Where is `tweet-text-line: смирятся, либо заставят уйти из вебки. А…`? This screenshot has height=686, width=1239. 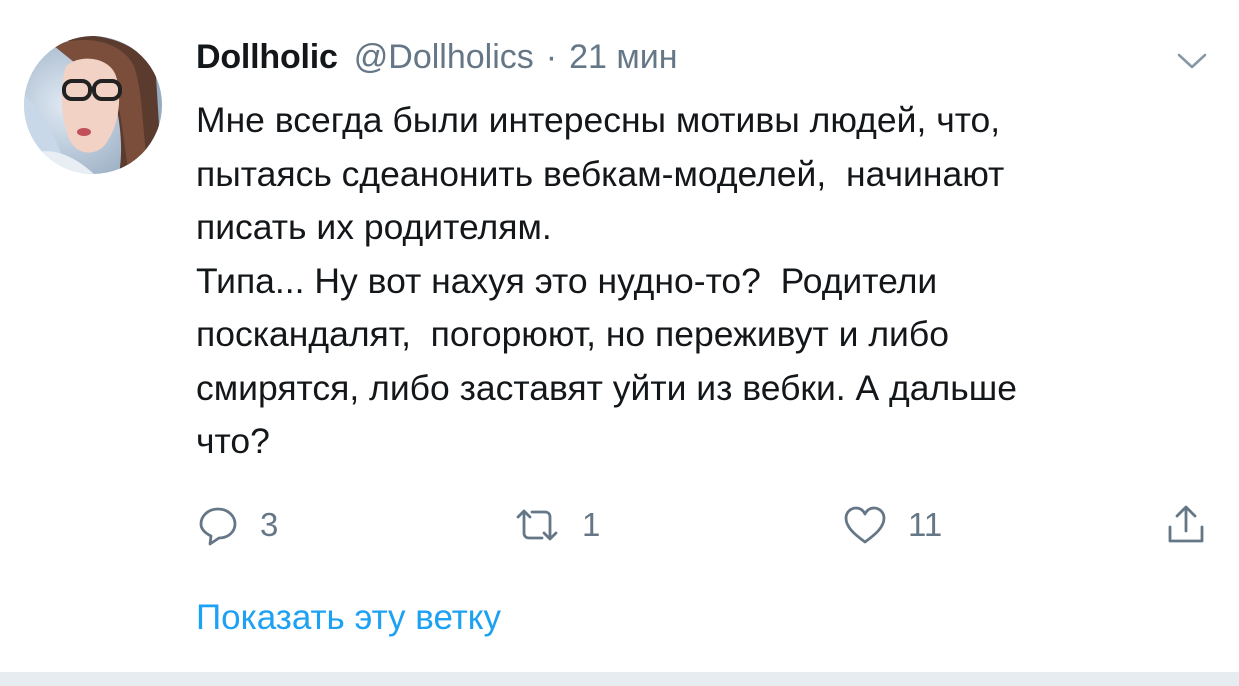 tweet-text-line: смирятся, либо заставят уйти из вебки. А… is located at coordinates (606, 387).